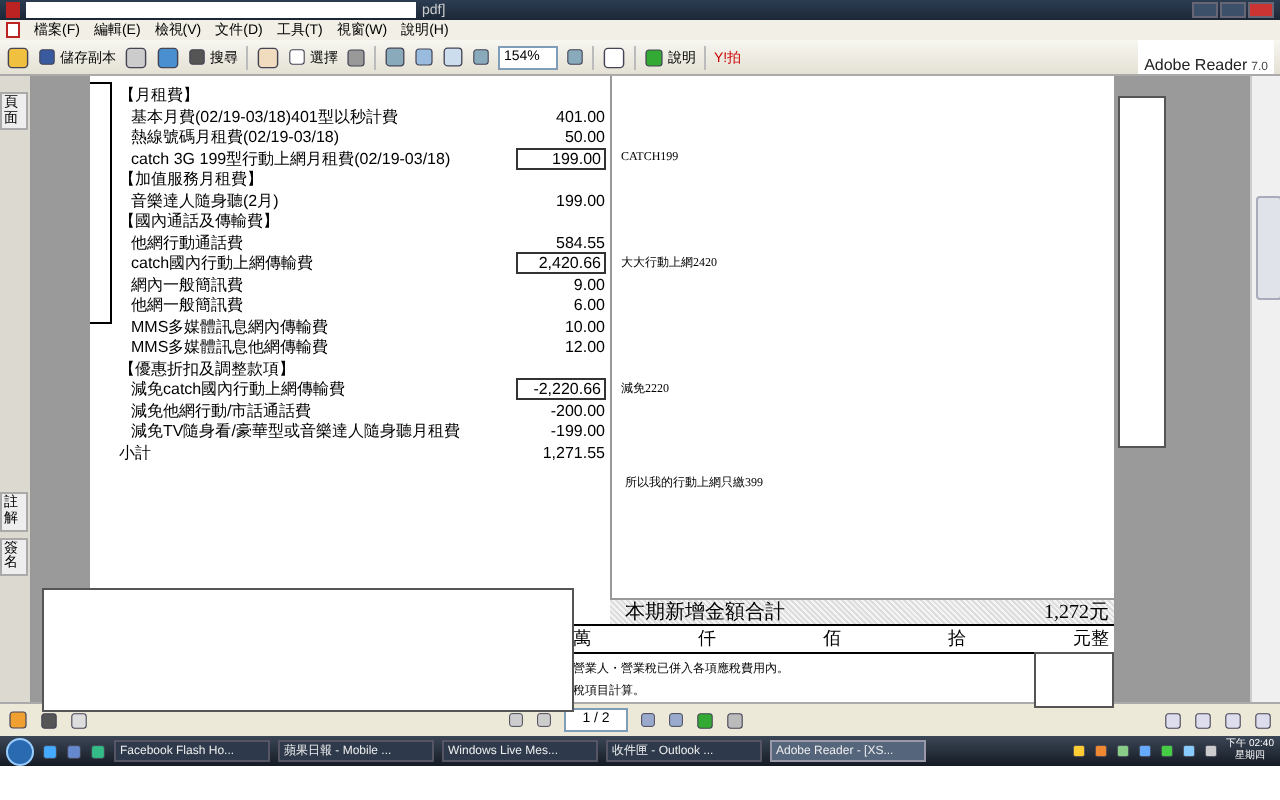 This screenshot has height=800, width=1280. I want to click on bill-amount: 2,420.66, so click(560, 263).